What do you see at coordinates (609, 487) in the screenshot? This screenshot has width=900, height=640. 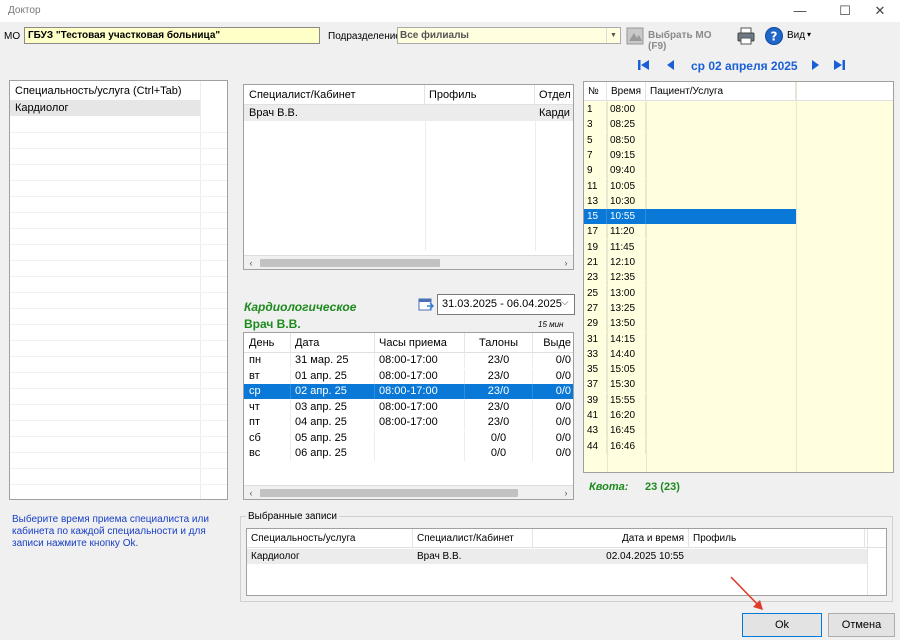 I see `quota-label: Квота:` at bounding box center [609, 487].